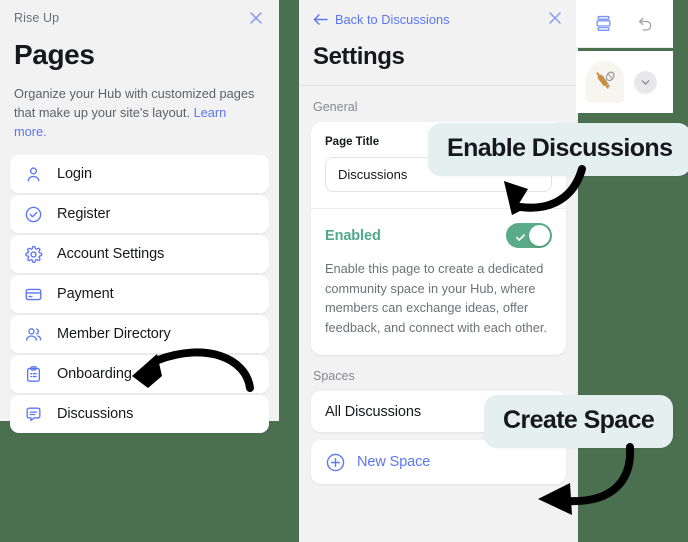 The height and width of the screenshot is (542, 688). I want to click on list-item-label: Discussions, so click(95, 414).